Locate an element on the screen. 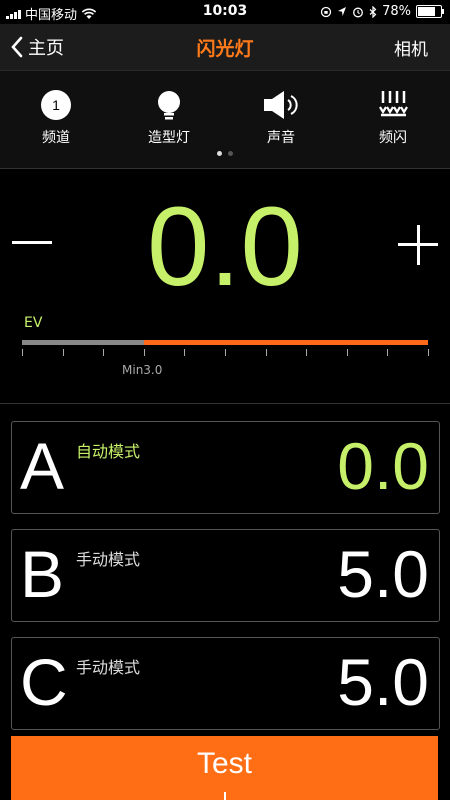 This screenshot has width=450, height=800. channel-button: 1 频道 is located at coordinates (56, 118).